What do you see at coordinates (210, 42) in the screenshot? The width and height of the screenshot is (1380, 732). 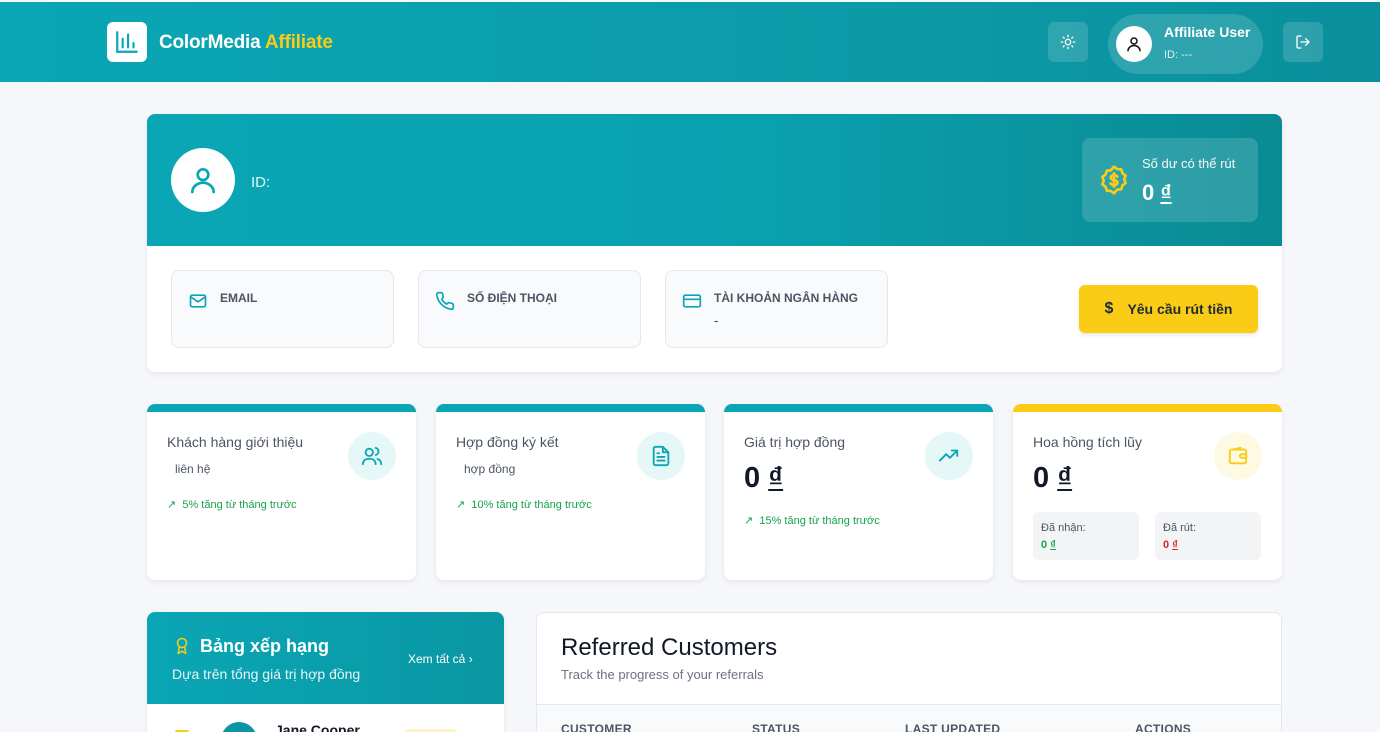 I see `brand-main: ColorMedia` at bounding box center [210, 42].